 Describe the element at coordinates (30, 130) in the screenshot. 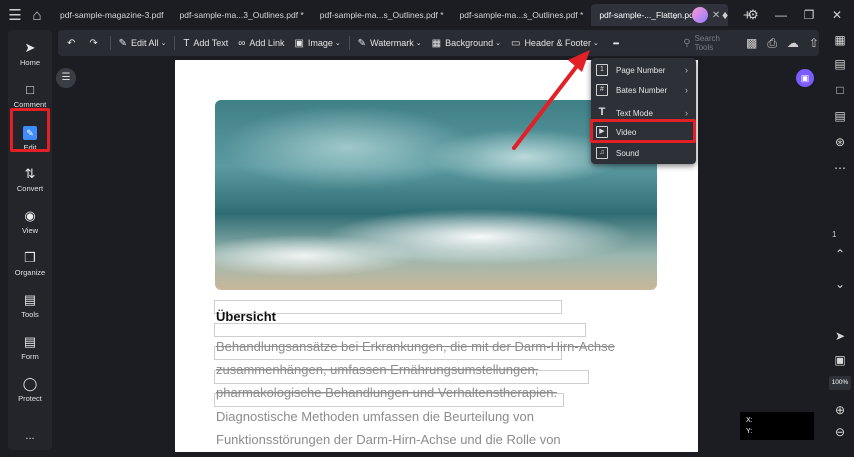

I see `edit-highlight-box` at that location.